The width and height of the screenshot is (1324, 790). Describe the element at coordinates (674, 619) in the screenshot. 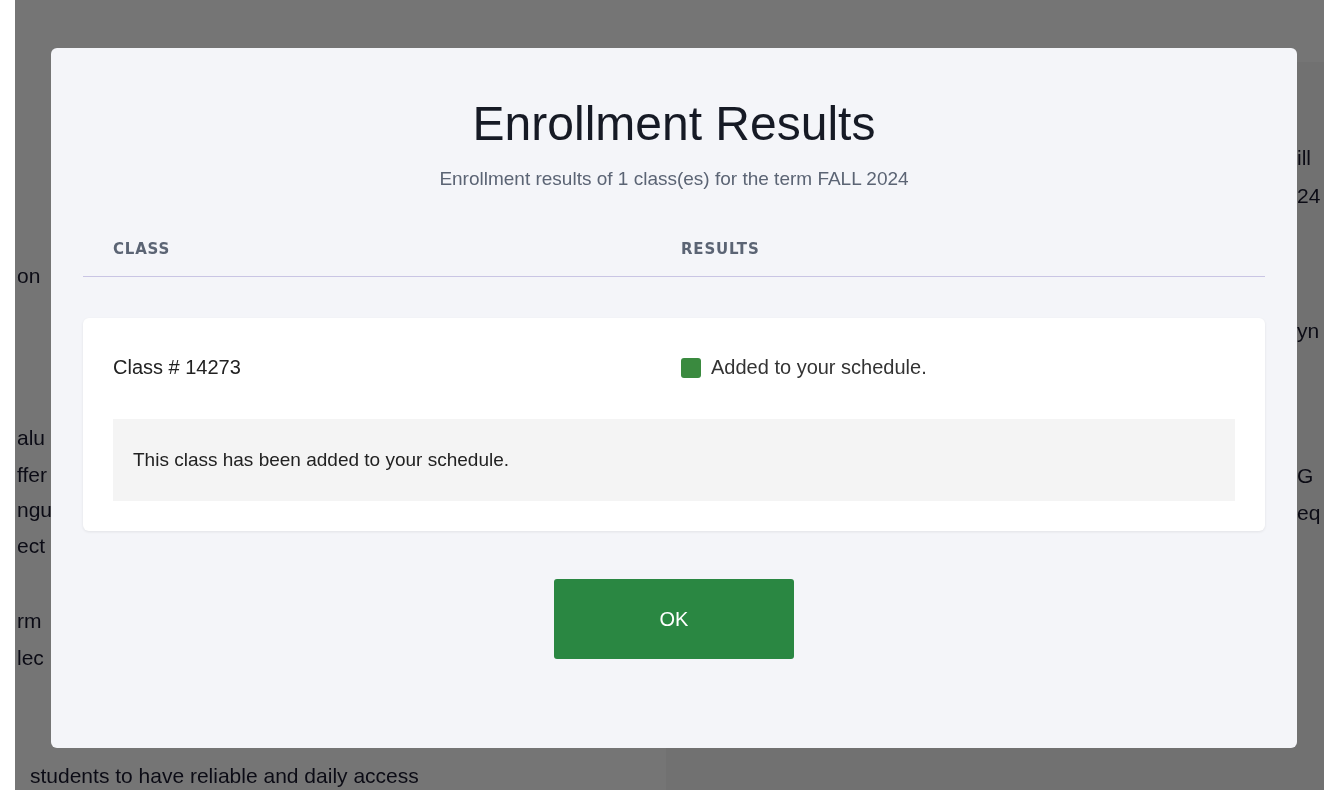

I see `ok-button: OK` at that location.